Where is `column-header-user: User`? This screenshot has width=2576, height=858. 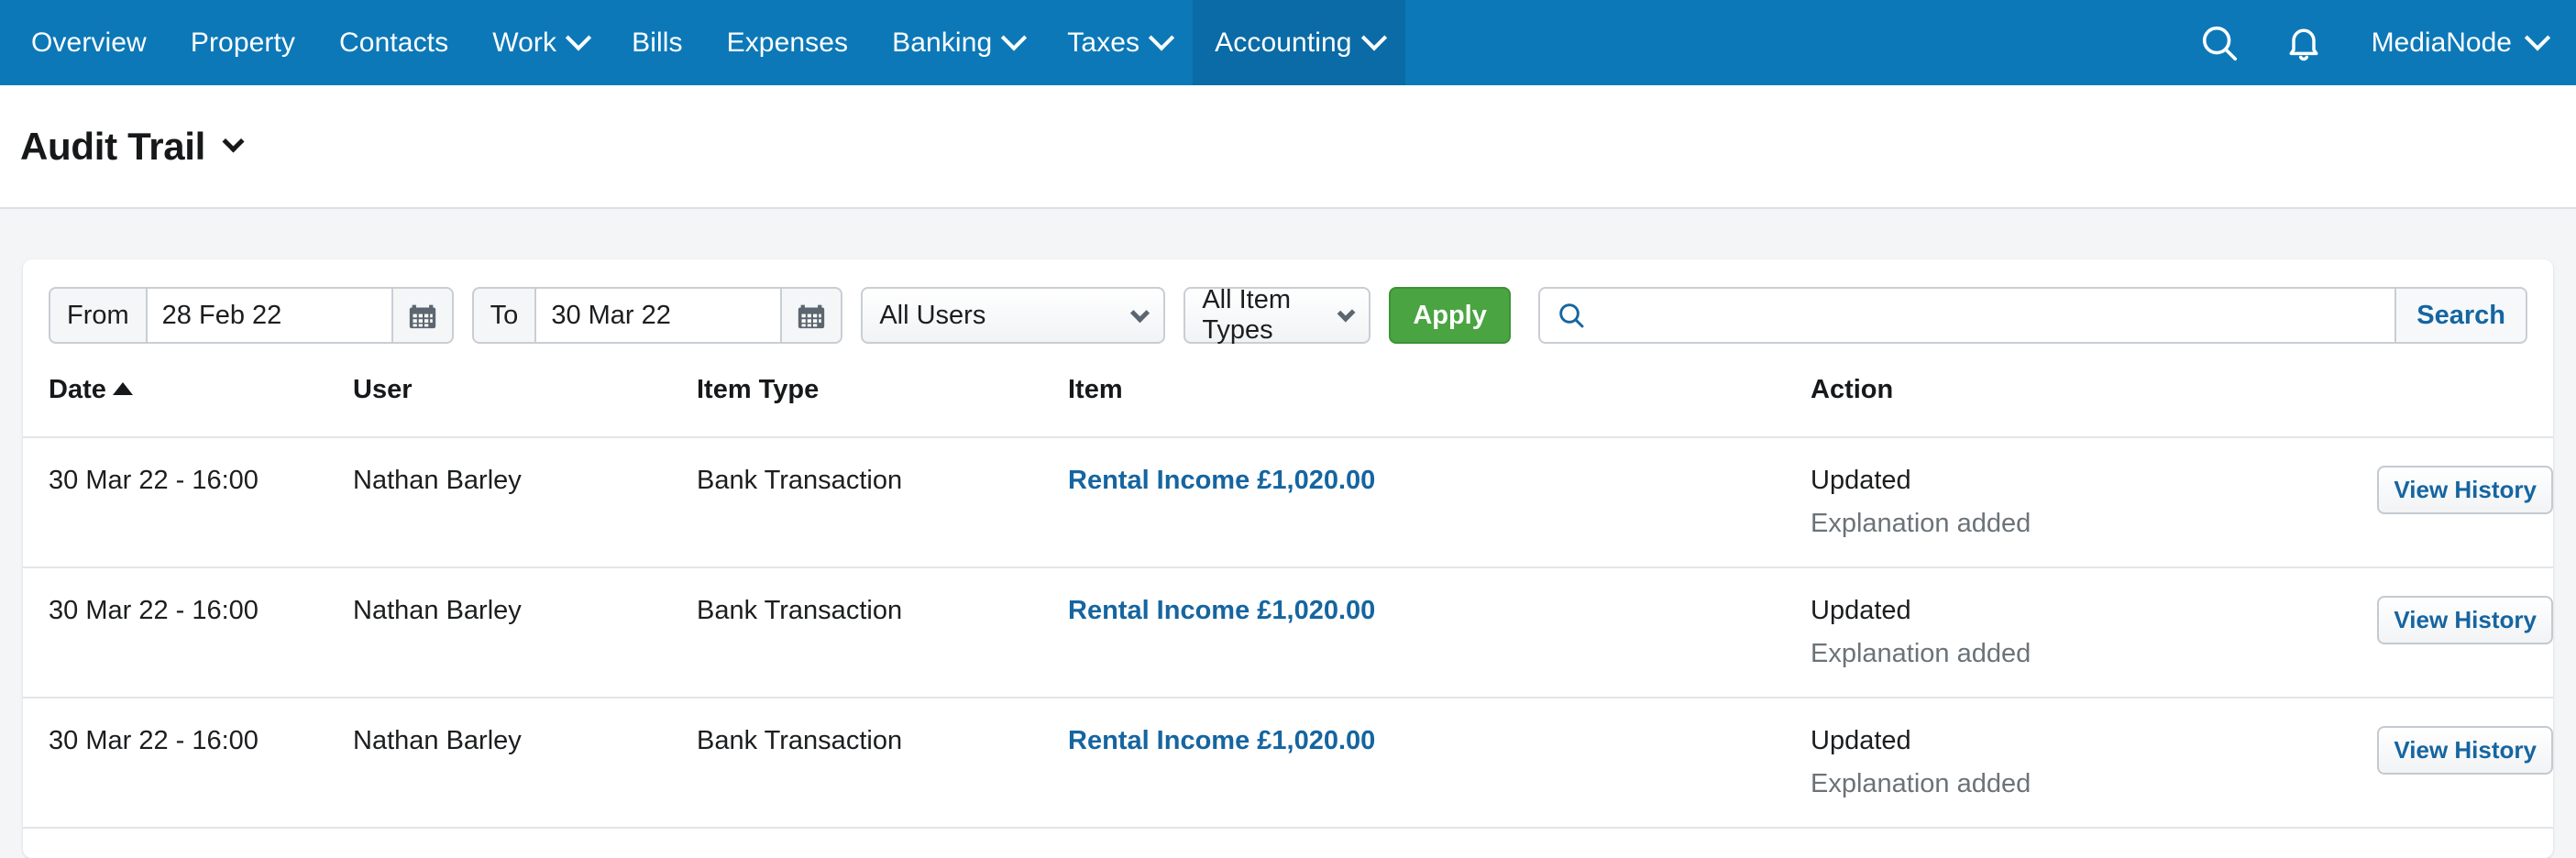
column-header-user: User is located at coordinates (525, 401).